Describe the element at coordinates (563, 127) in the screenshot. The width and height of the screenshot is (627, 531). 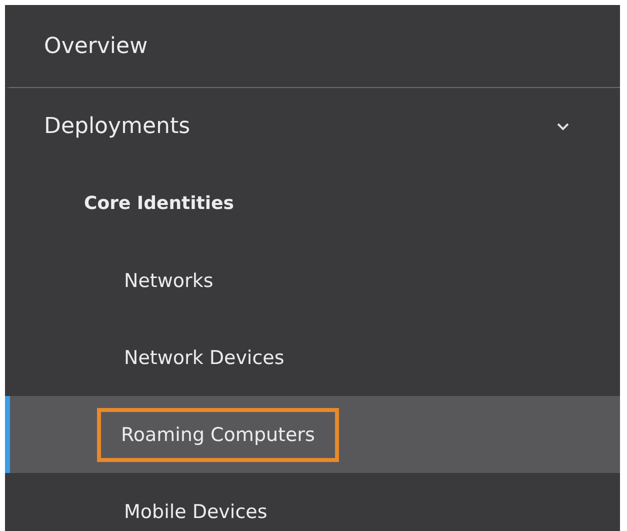
I see `chevron-icon` at that location.